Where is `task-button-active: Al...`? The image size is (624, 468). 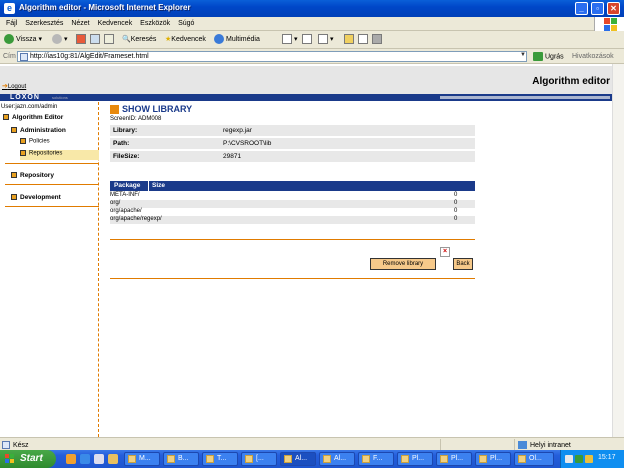 task-button-active: Al... is located at coordinates (298, 459).